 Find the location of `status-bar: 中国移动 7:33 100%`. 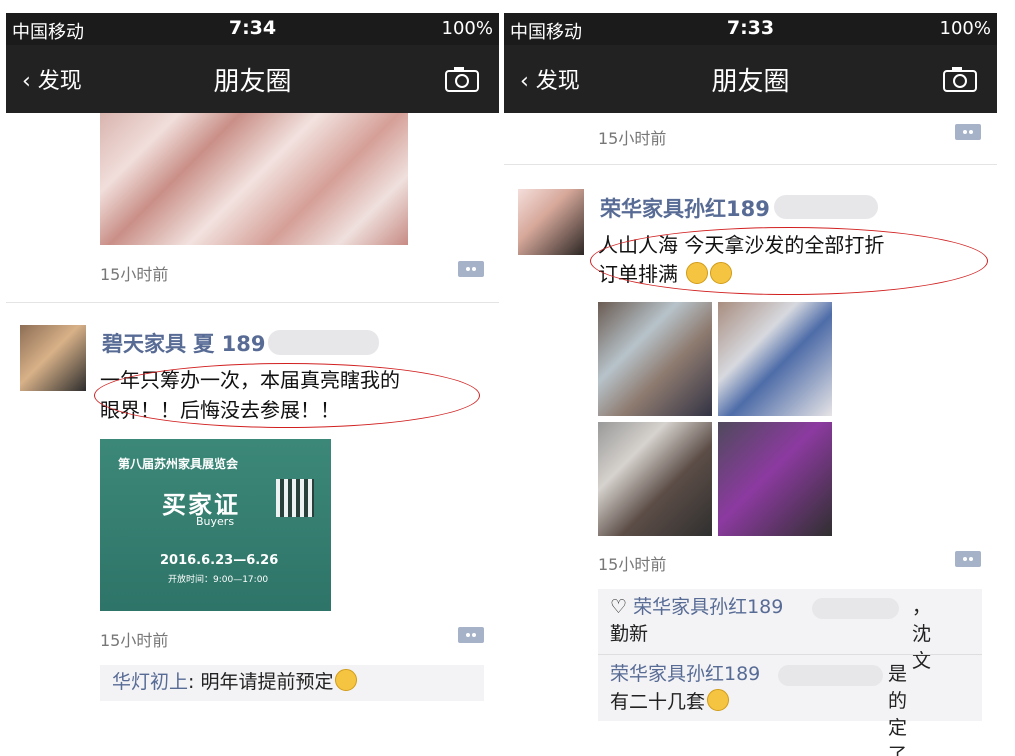

status-bar: 中国移动 7:33 100% is located at coordinates (750, 29).